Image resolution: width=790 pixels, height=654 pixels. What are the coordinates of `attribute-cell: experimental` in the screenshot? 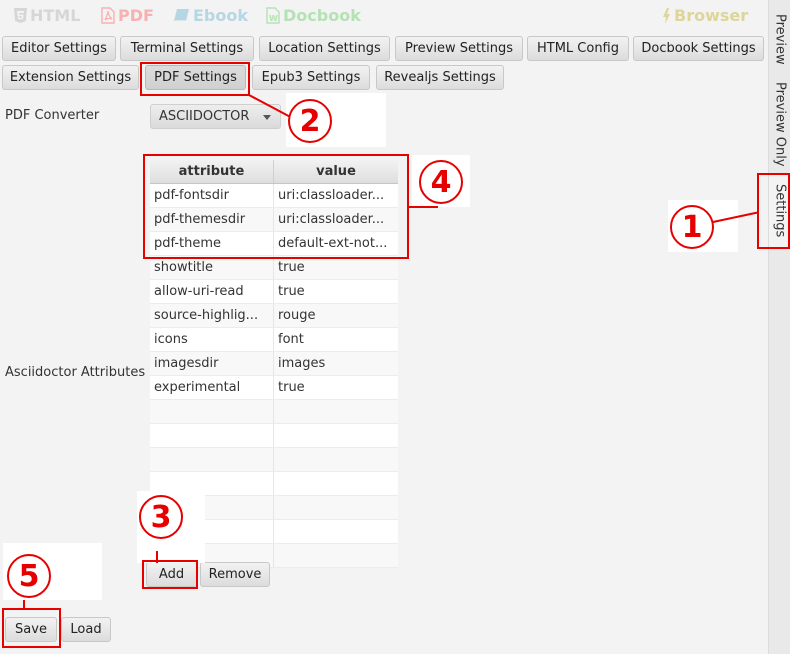 It's located at (212, 387).